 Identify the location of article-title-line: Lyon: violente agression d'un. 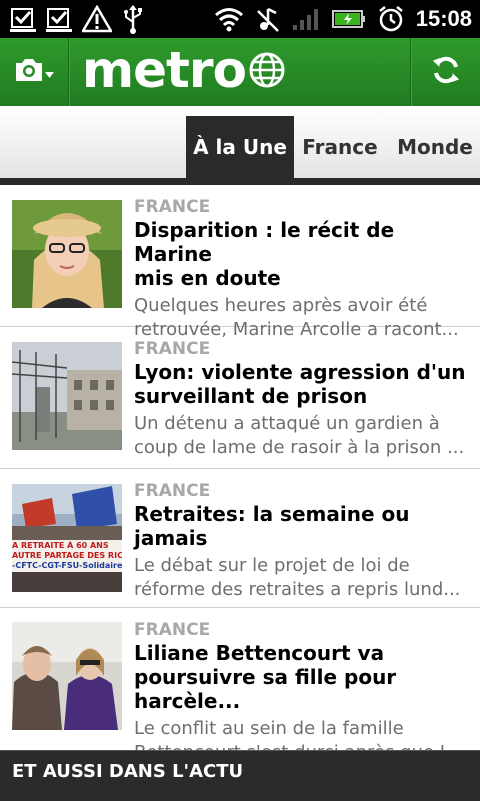
(300, 372).